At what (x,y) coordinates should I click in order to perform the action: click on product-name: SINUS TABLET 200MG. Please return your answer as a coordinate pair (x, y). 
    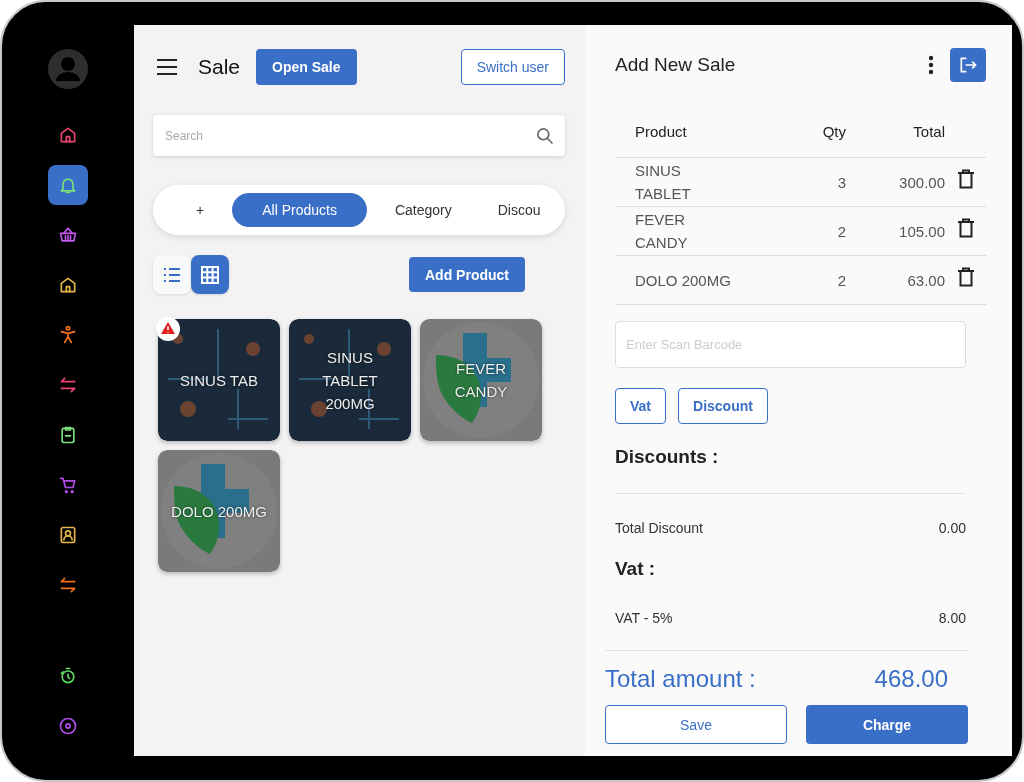
    Looking at the image, I should click on (350, 380).